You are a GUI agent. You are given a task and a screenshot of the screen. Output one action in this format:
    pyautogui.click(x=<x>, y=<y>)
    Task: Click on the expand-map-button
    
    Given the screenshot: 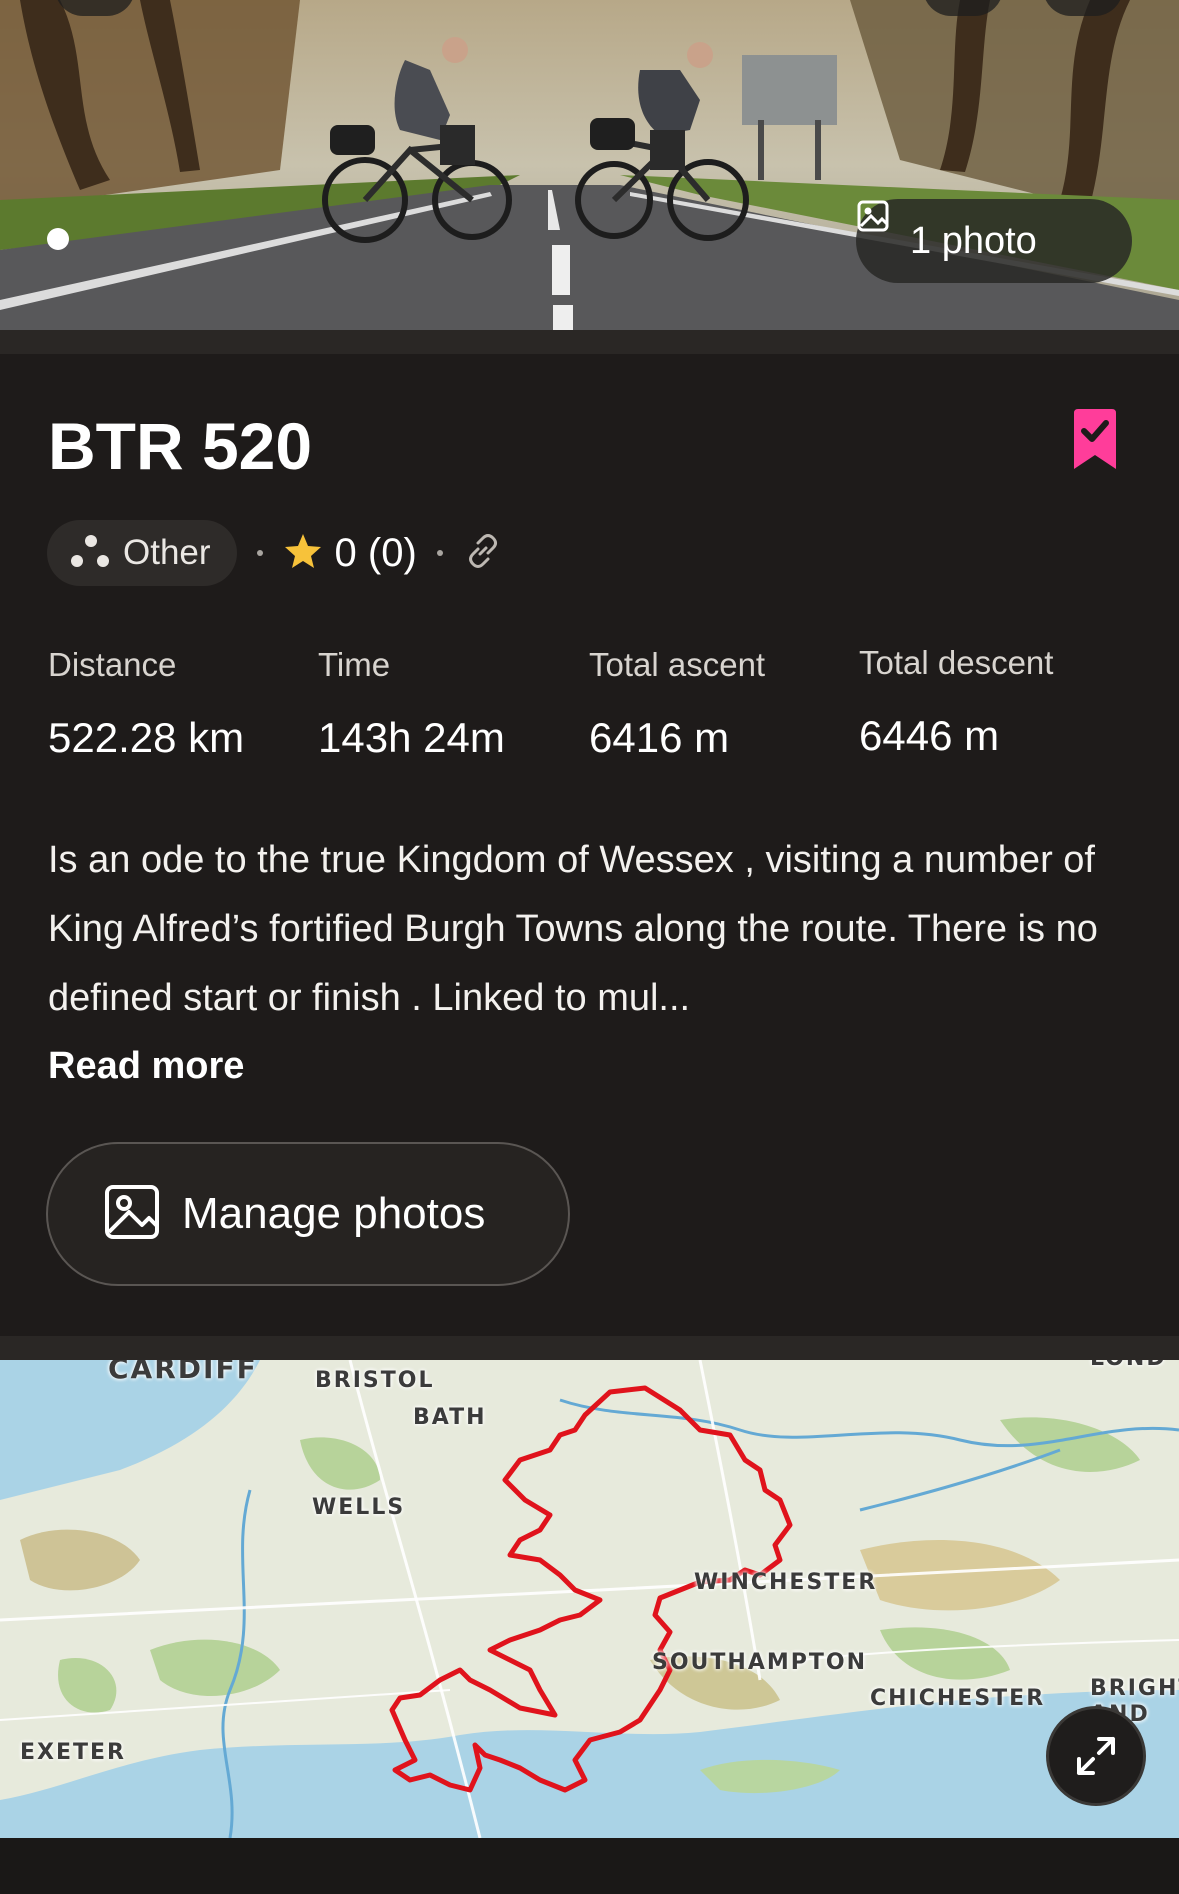 What is the action you would take?
    pyautogui.click(x=1096, y=1756)
    